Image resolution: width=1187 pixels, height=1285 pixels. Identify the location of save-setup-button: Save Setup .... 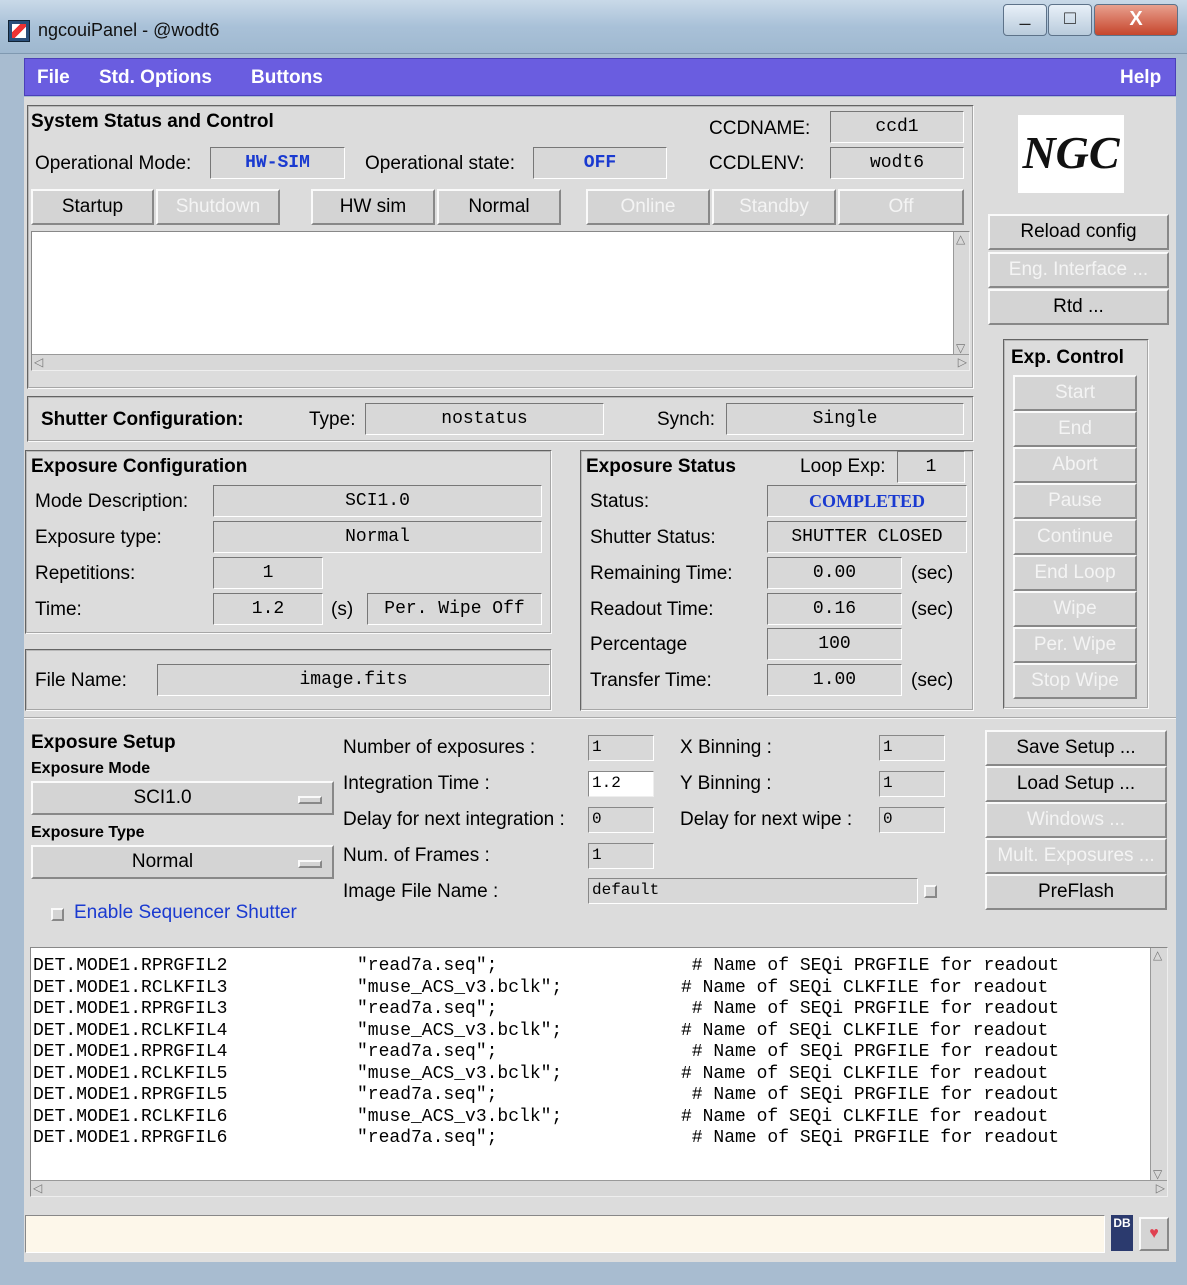
(1076, 748).